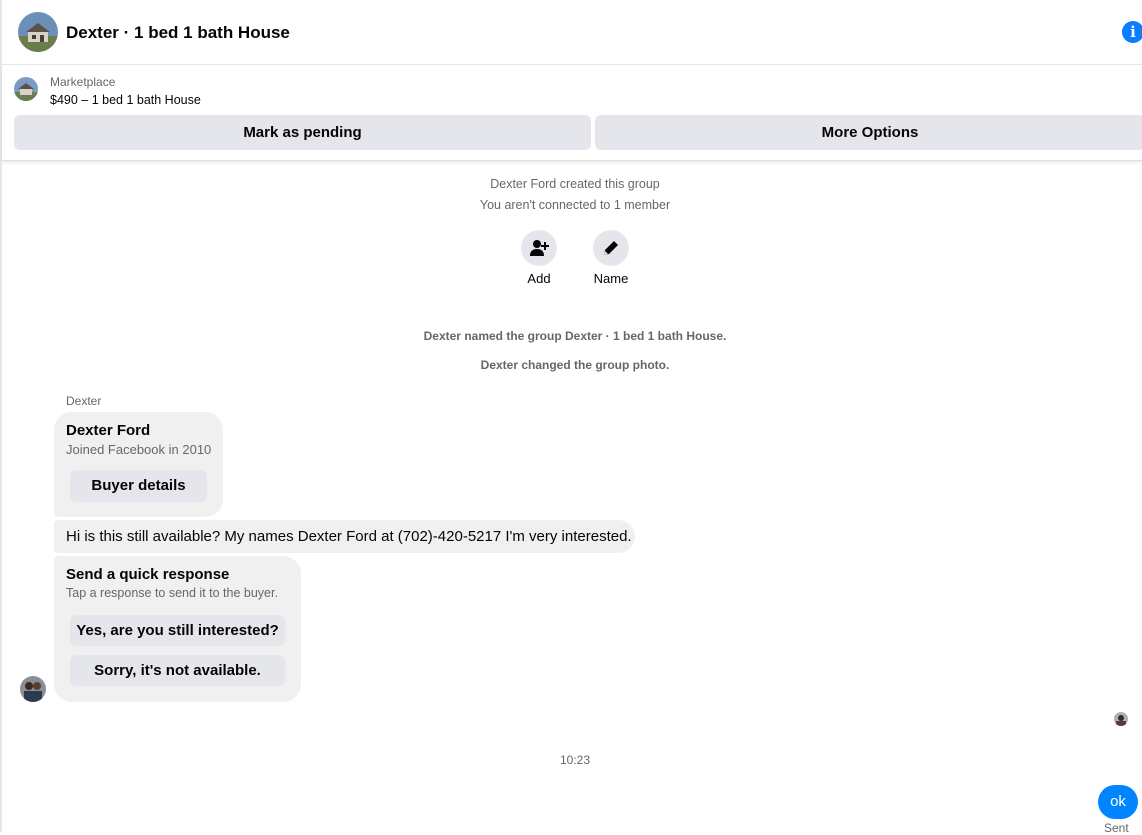 Image resolution: width=1142 pixels, height=835 pixels. I want to click on buyer-details-button: Buyer details, so click(138, 486).